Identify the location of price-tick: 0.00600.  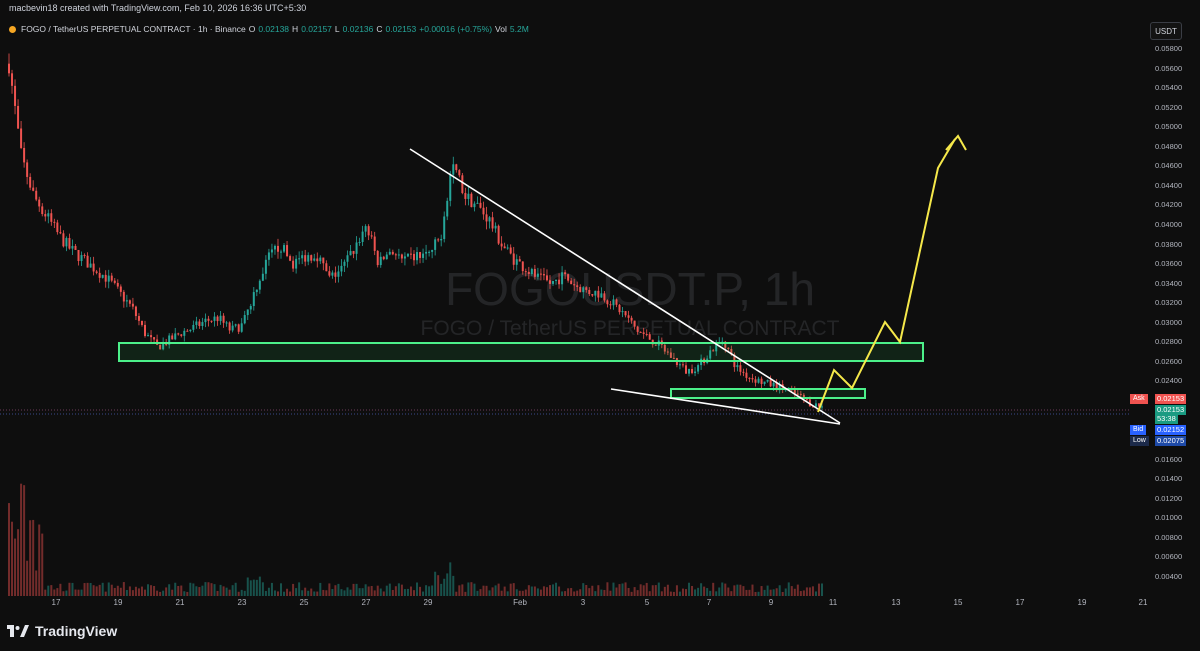
(1169, 557).